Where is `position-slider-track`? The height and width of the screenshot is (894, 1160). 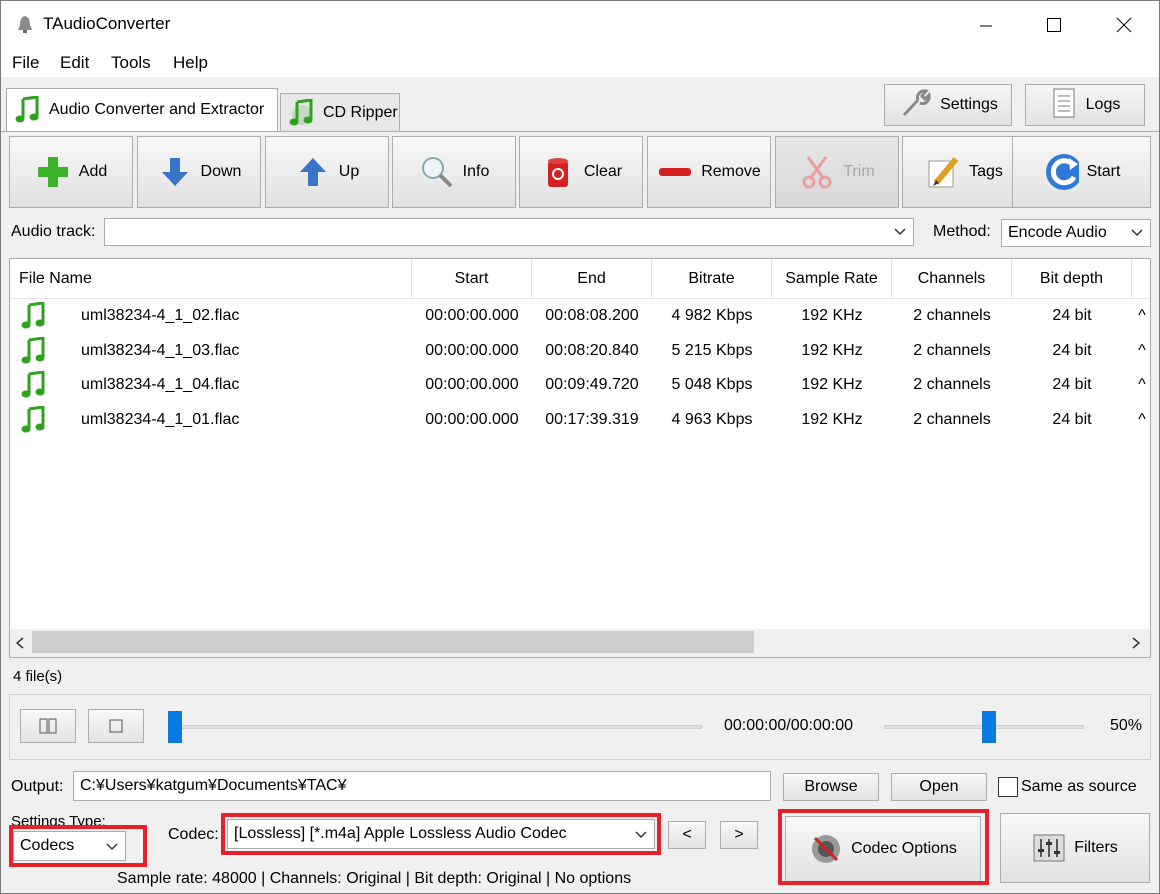
position-slider-track is located at coordinates (436, 727).